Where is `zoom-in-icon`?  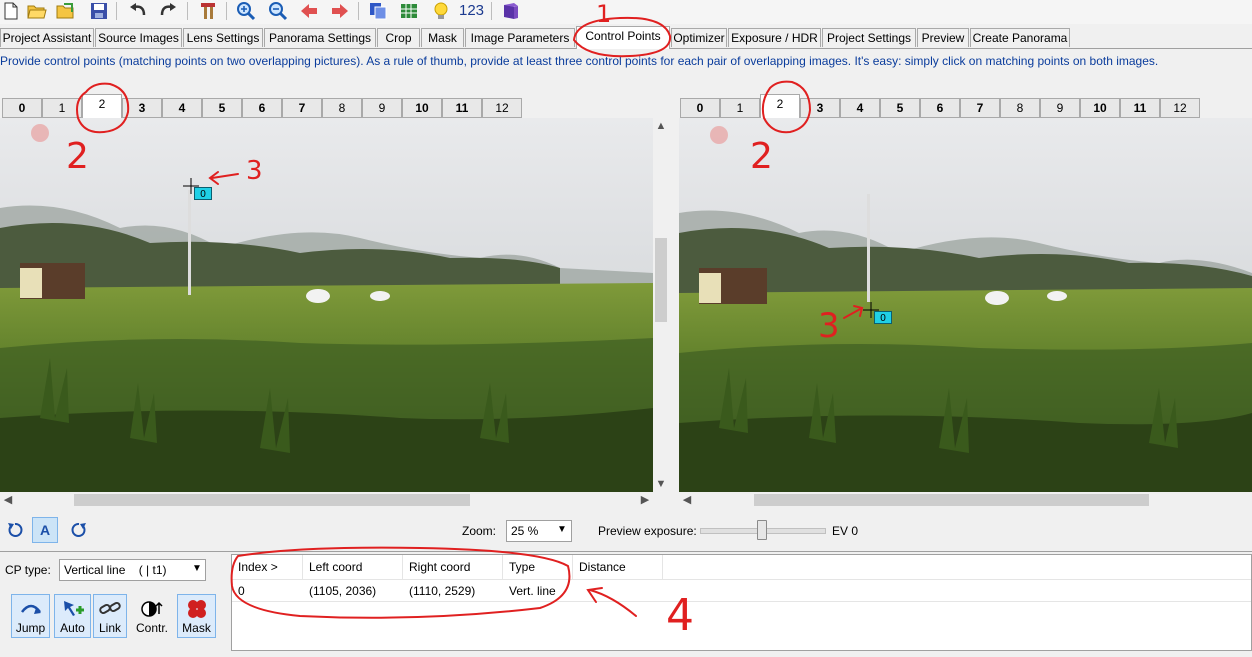 zoom-in-icon is located at coordinates (246, 11).